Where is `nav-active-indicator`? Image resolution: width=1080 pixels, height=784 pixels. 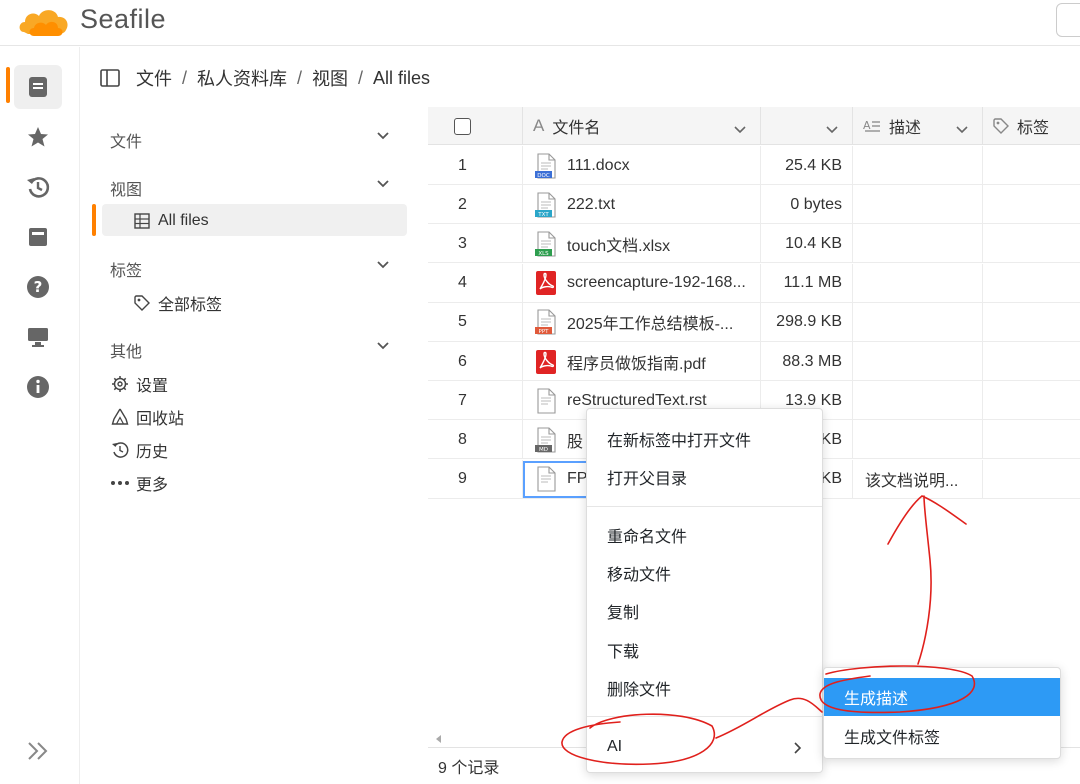
nav-active-indicator is located at coordinates (8, 85).